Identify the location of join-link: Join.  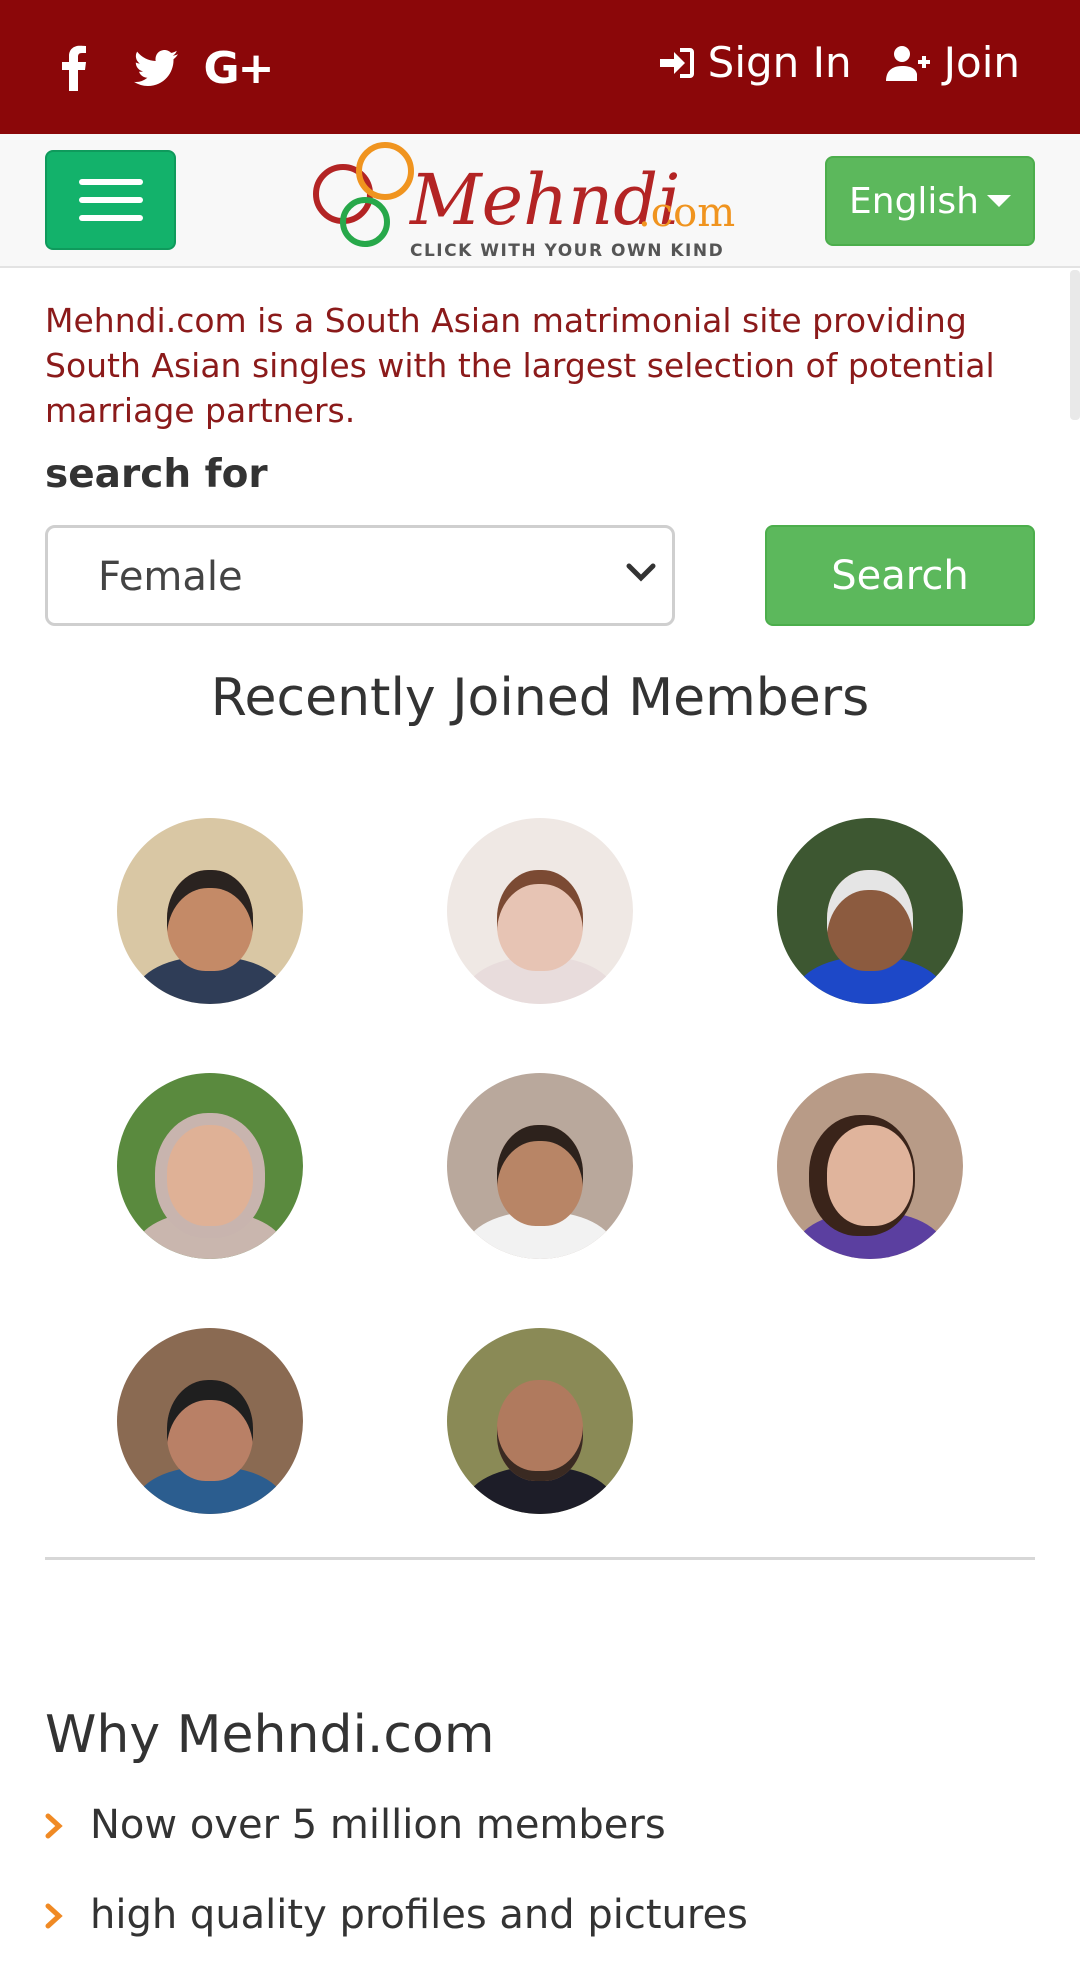
(952, 62).